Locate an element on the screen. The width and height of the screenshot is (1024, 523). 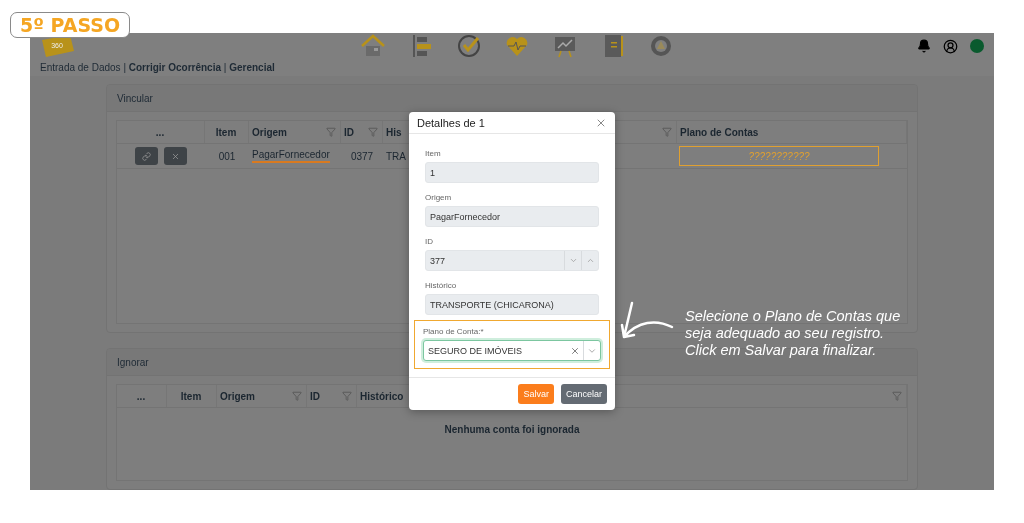
dialog-title: Detalhes de 1 is located at coordinates (451, 122).